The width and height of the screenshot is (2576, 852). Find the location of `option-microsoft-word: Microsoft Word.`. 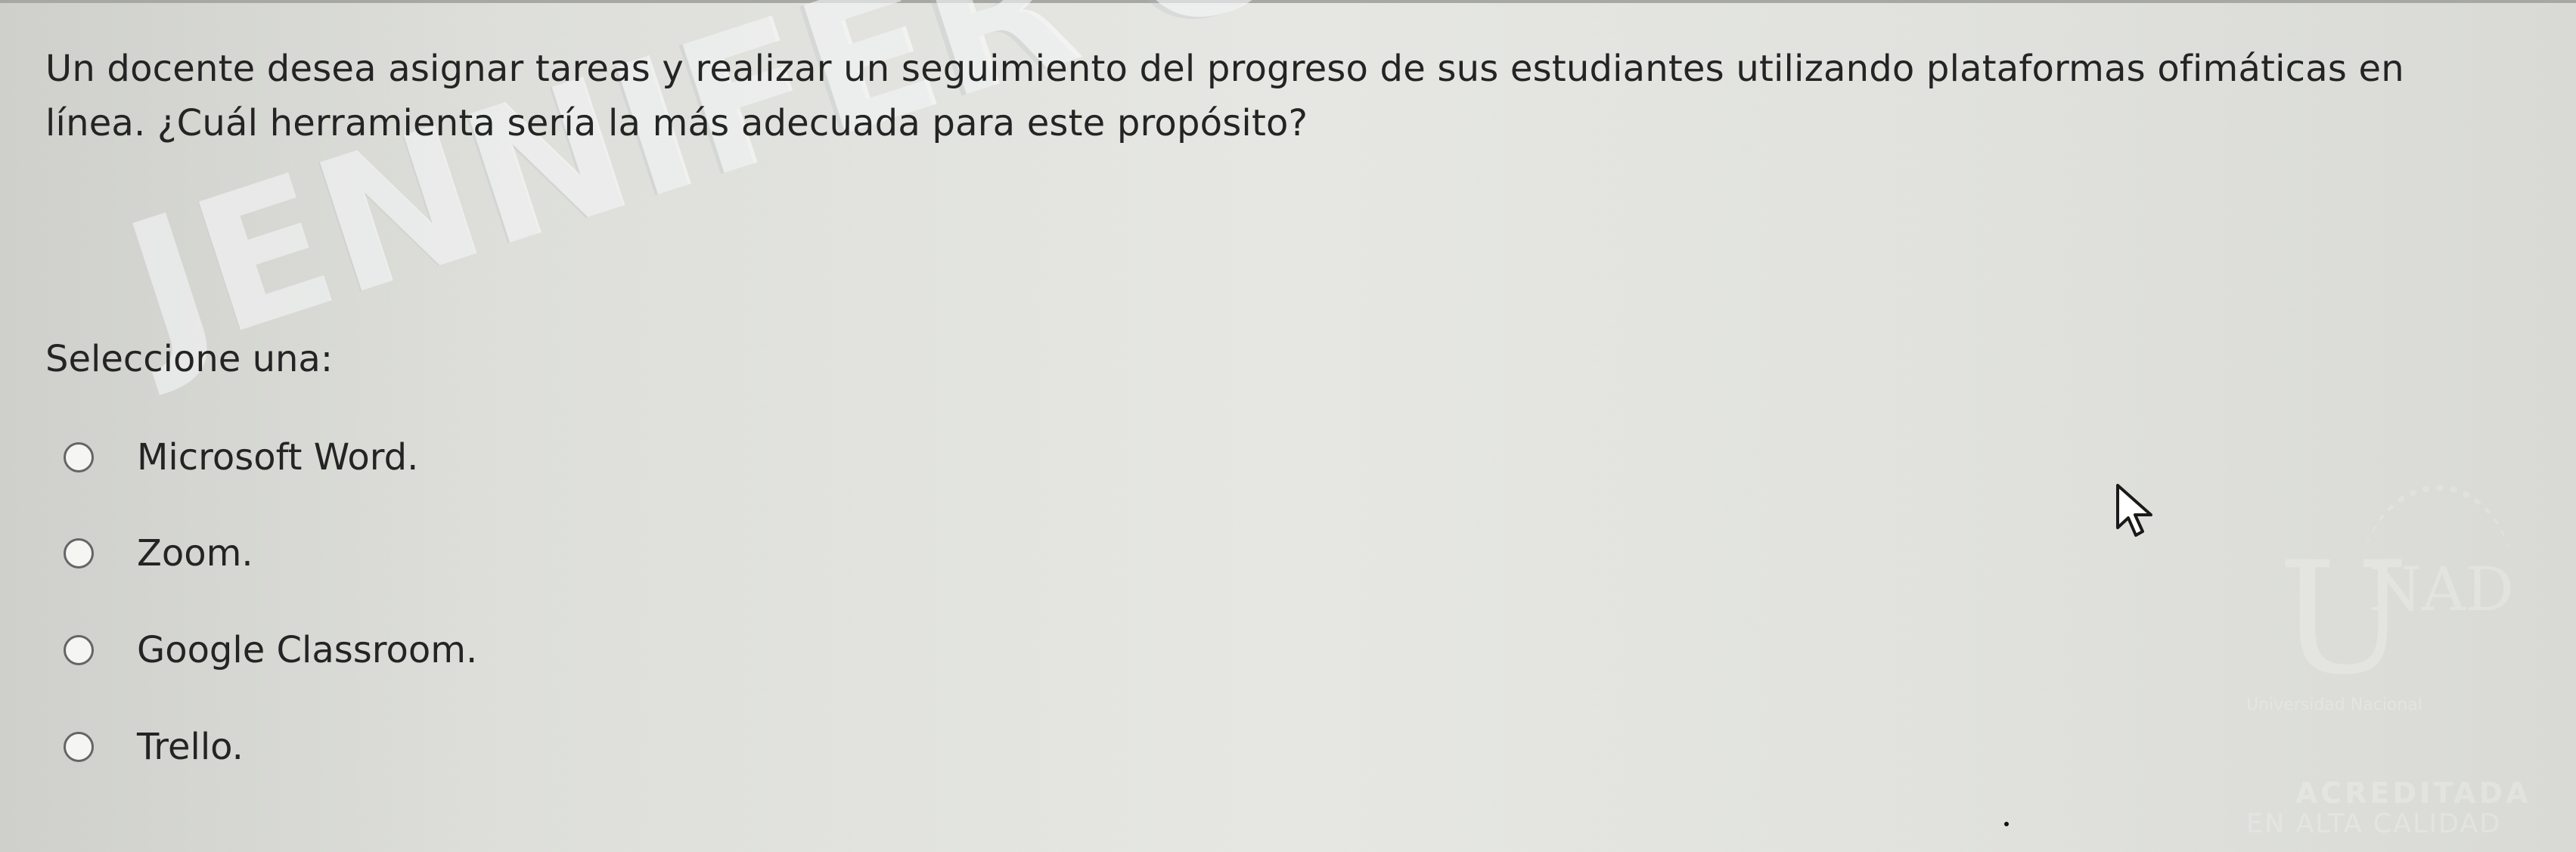

option-microsoft-word: Microsoft Word. is located at coordinates (241, 457).